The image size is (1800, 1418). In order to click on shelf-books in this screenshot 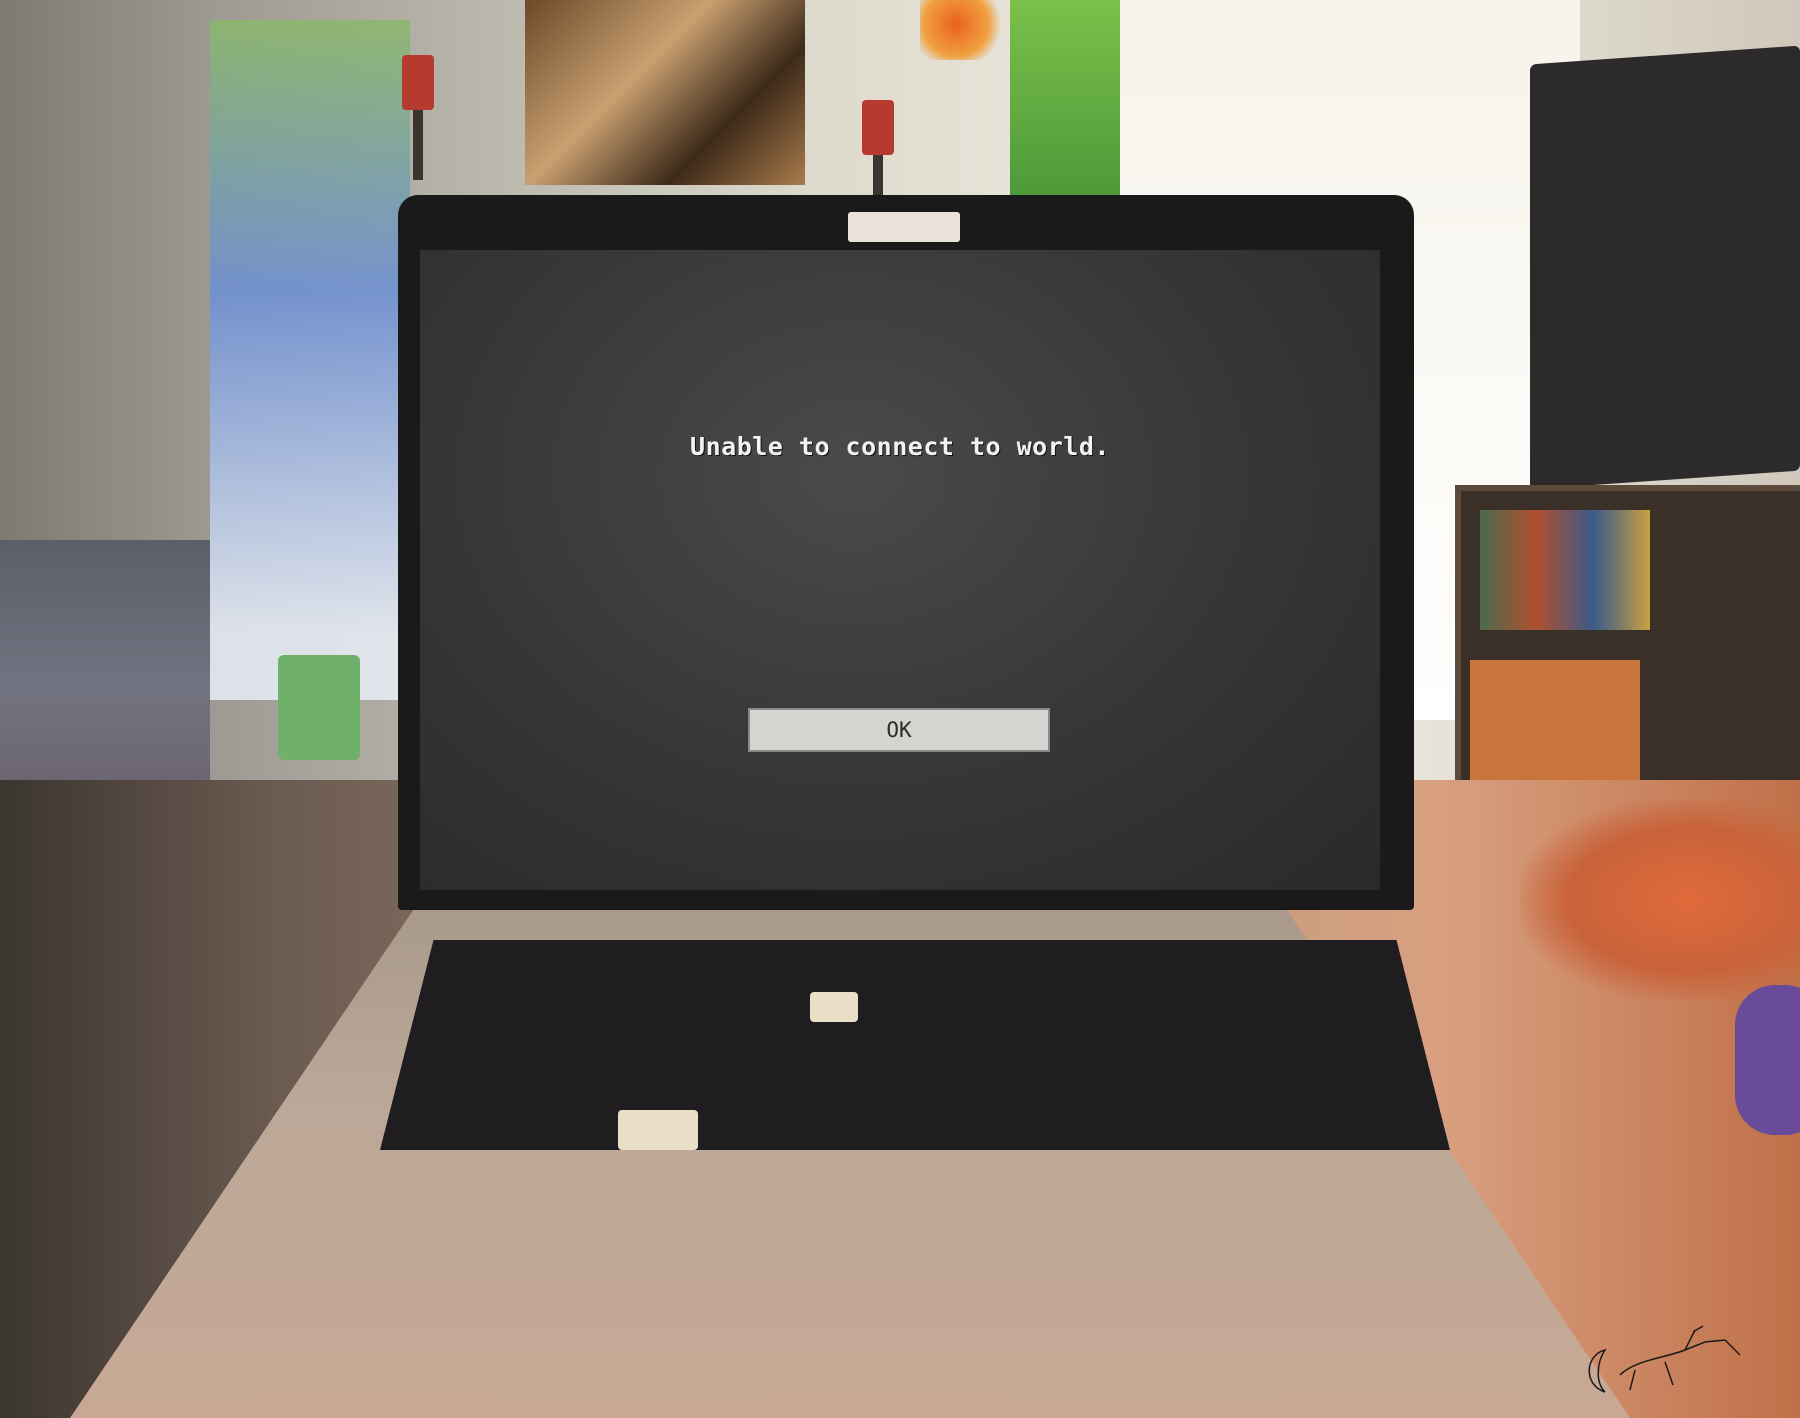, I will do `click(1565, 570)`.